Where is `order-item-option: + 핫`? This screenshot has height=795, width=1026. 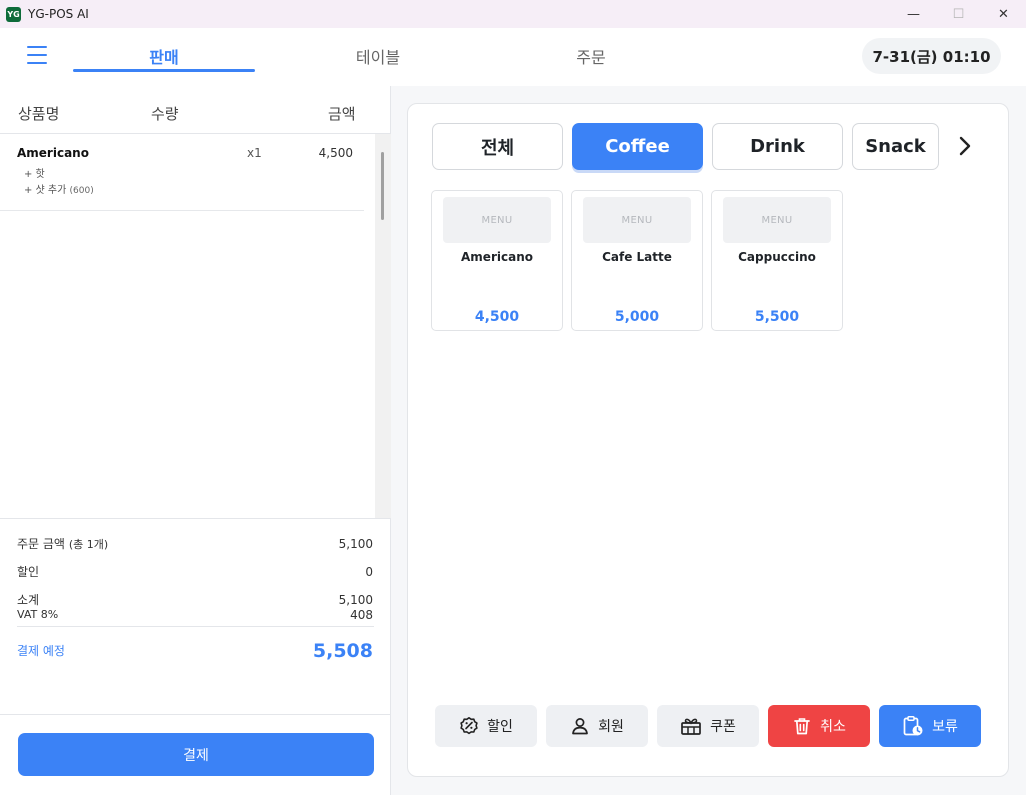
order-item-option: + 핫 is located at coordinates (34, 172).